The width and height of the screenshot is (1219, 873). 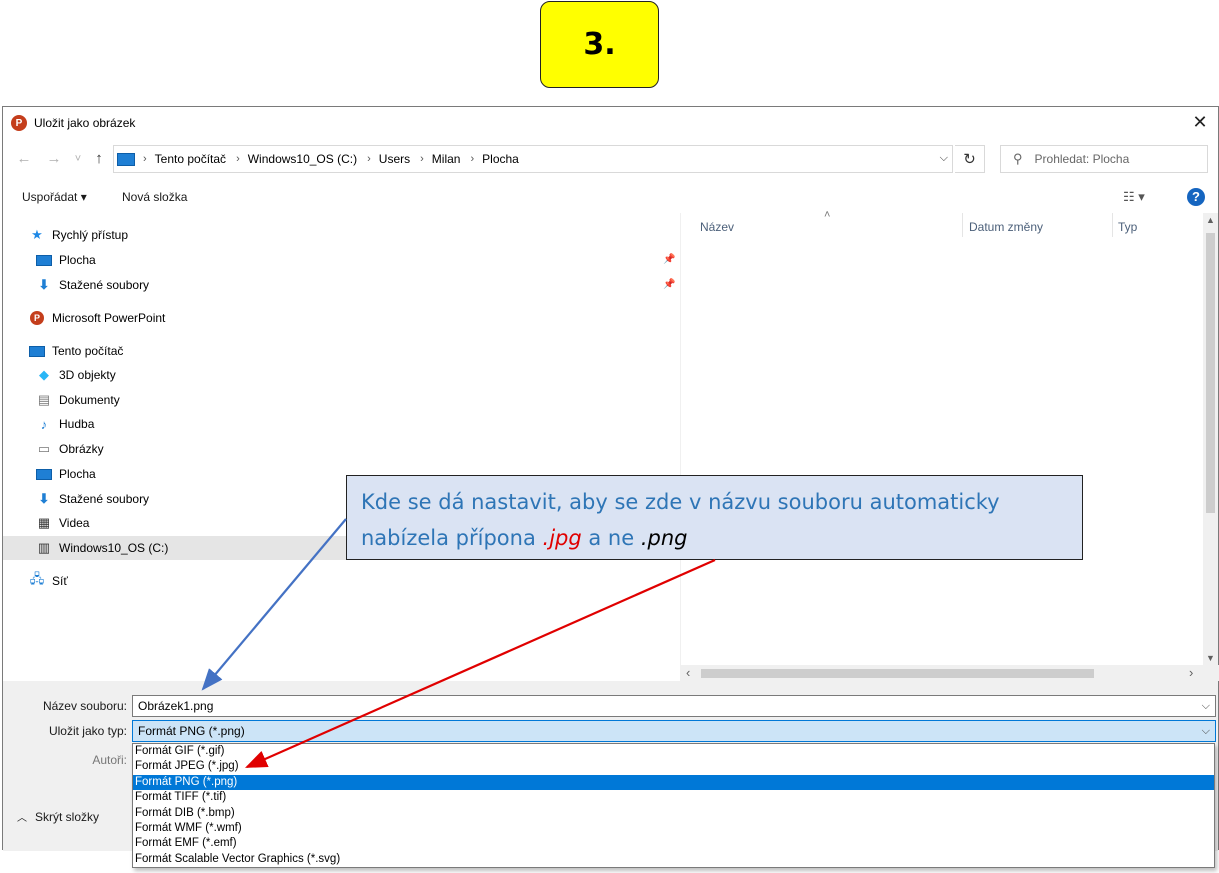 What do you see at coordinates (827, 215) in the screenshot?
I see `sort-ascending-icon: ˄` at bounding box center [827, 215].